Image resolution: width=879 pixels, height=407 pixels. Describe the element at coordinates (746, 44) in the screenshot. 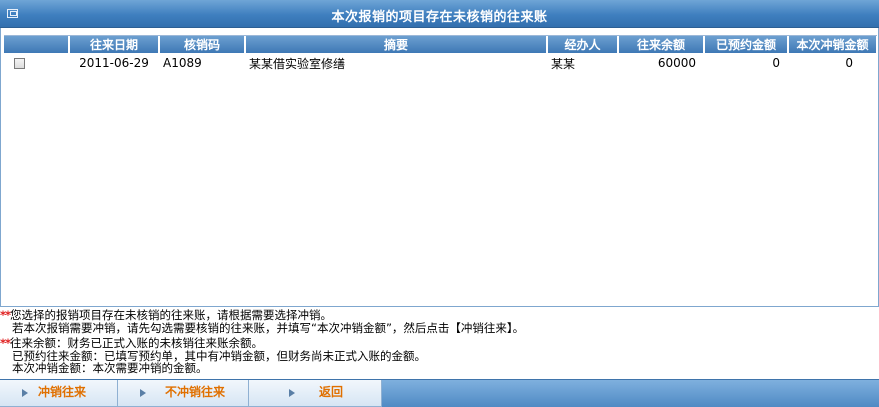

I see `header-reserved: 已预约金额` at that location.